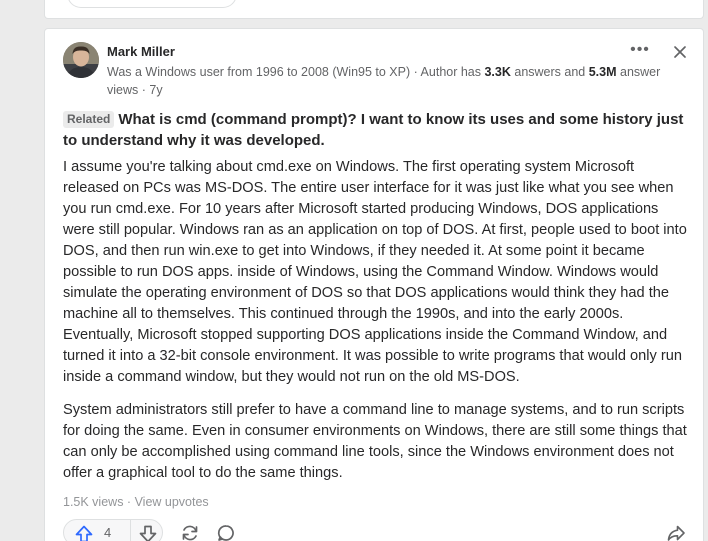 Image resolution: width=708 pixels, height=541 pixels. I want to click on upvote-arrow-icon, so click(84, 533).